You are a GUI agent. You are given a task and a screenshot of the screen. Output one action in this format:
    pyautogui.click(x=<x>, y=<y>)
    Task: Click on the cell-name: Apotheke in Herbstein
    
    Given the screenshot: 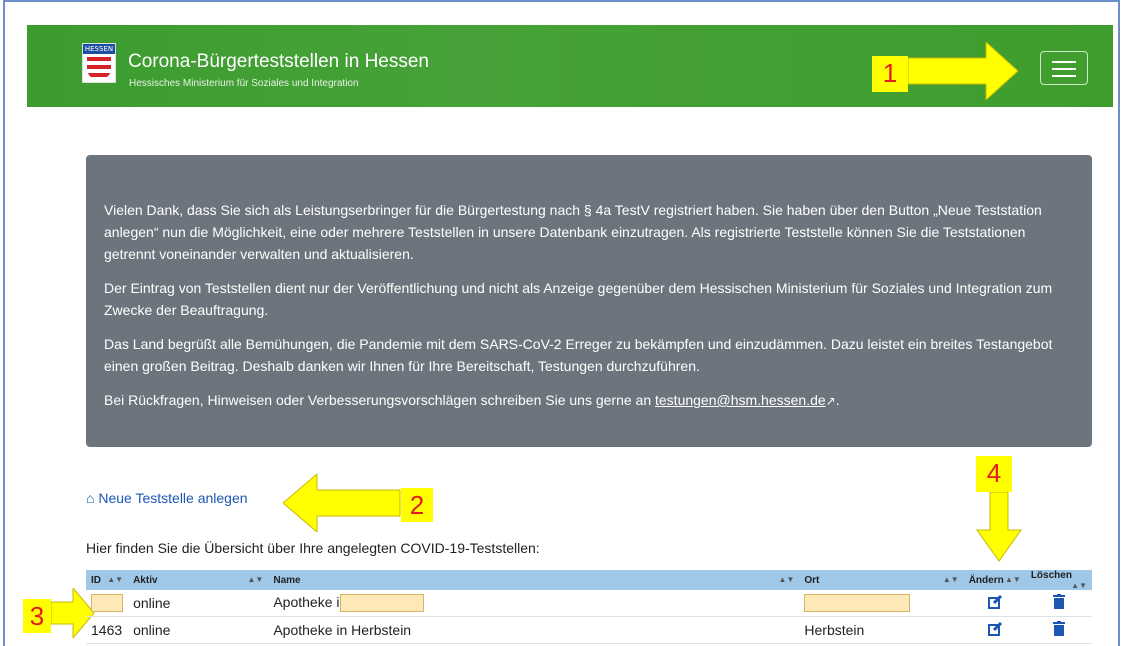 What is the action you would take?
    pyautogui.click(x=534, y=630)
    